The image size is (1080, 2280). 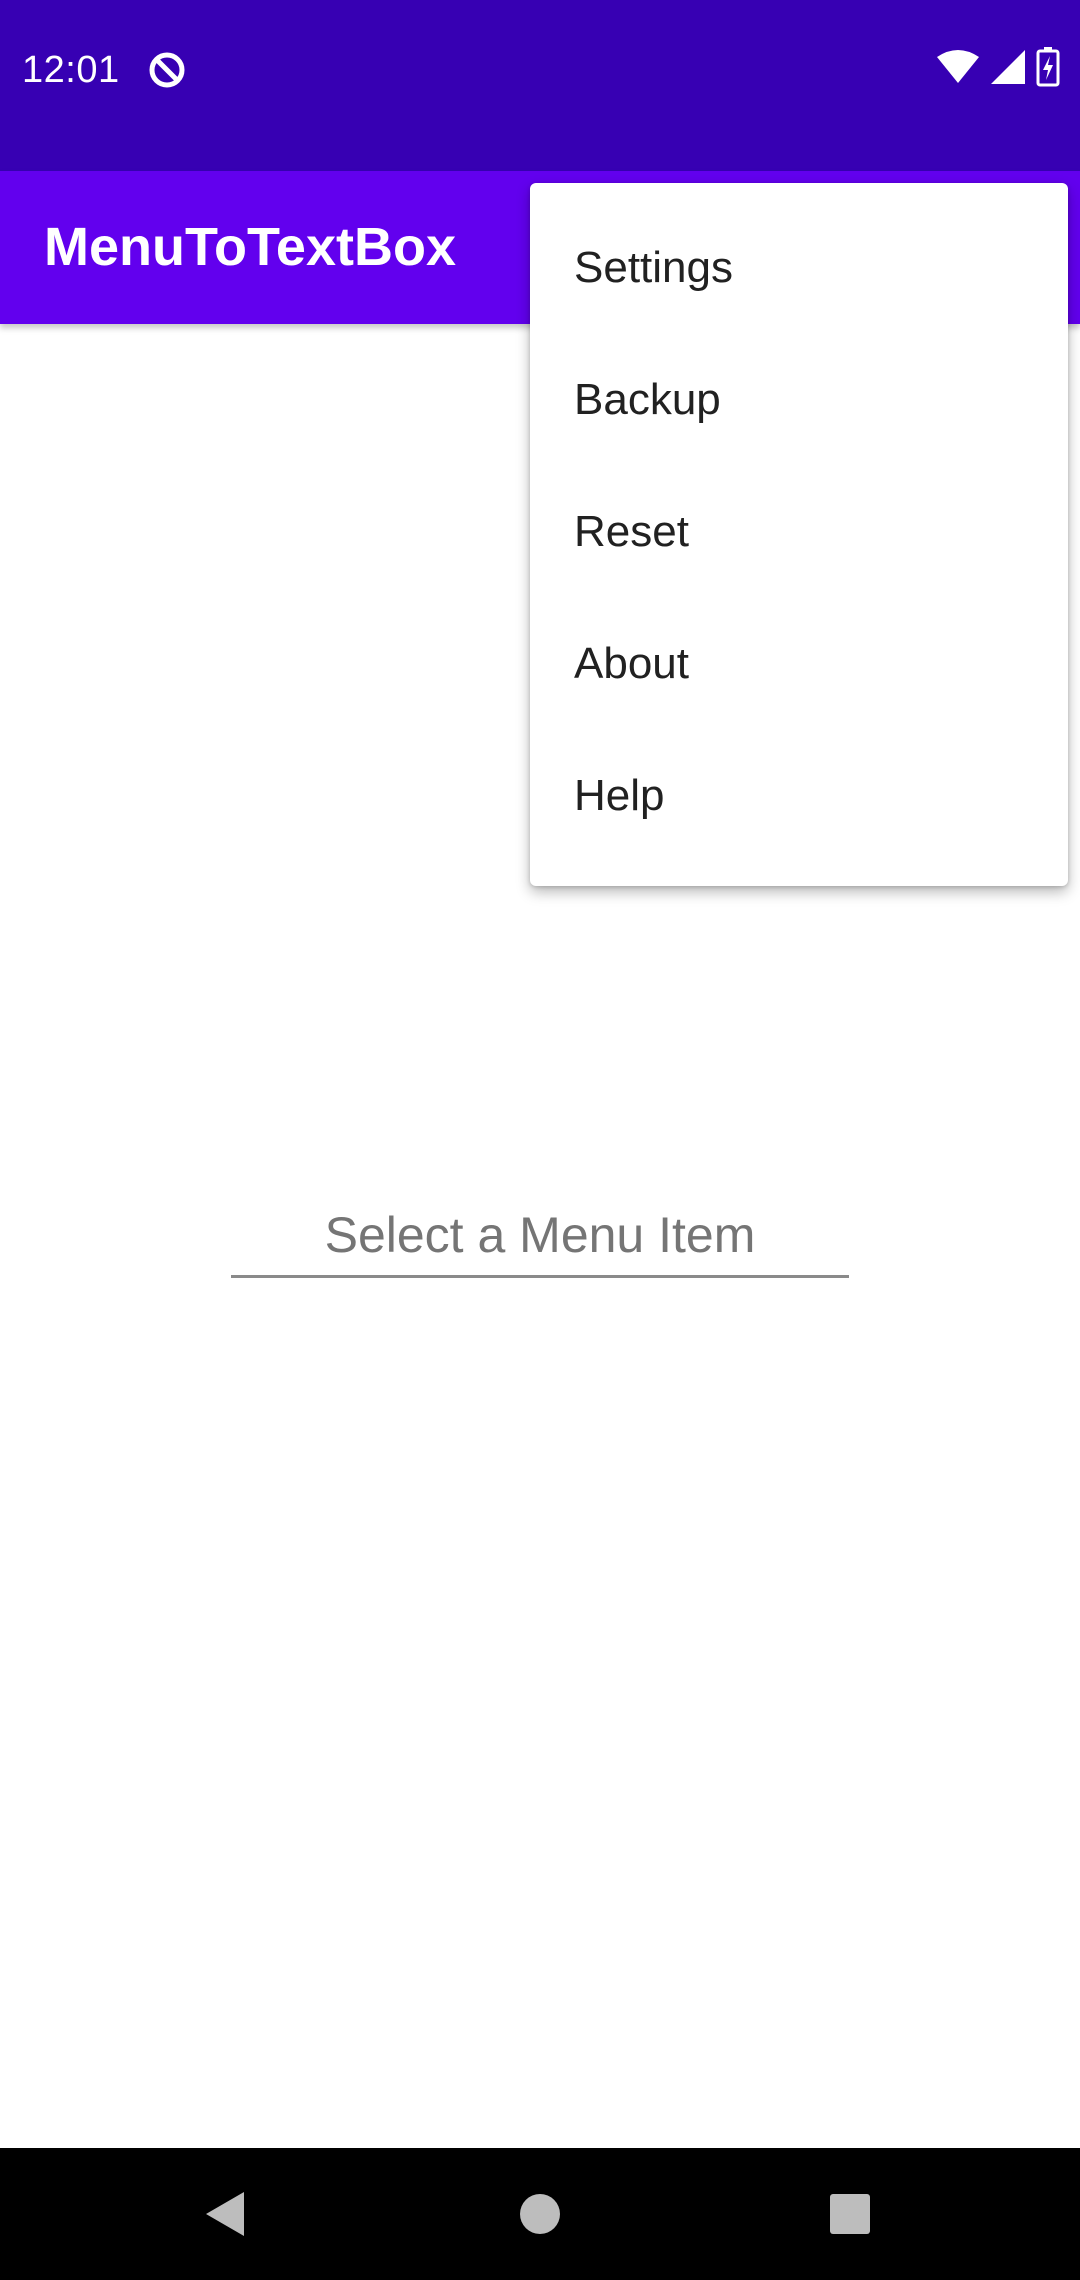 I want to click on recents-button, so click(x=850, y=2214).